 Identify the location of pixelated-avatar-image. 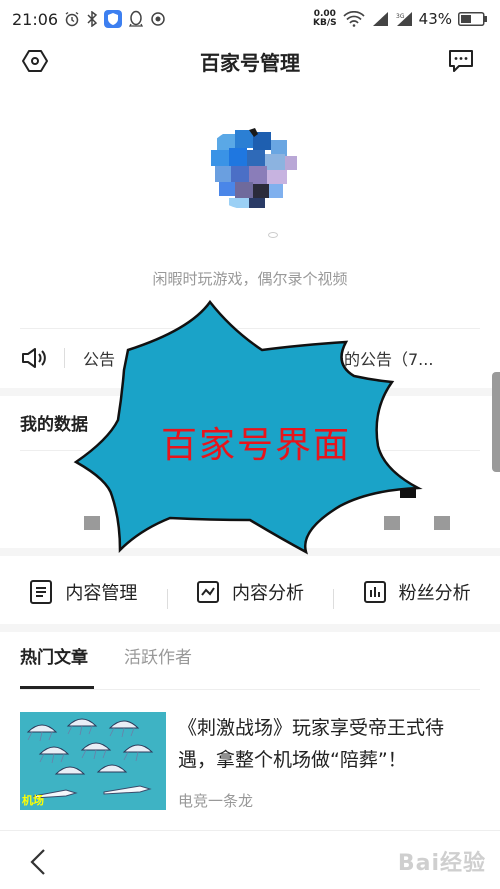
(251, 168).